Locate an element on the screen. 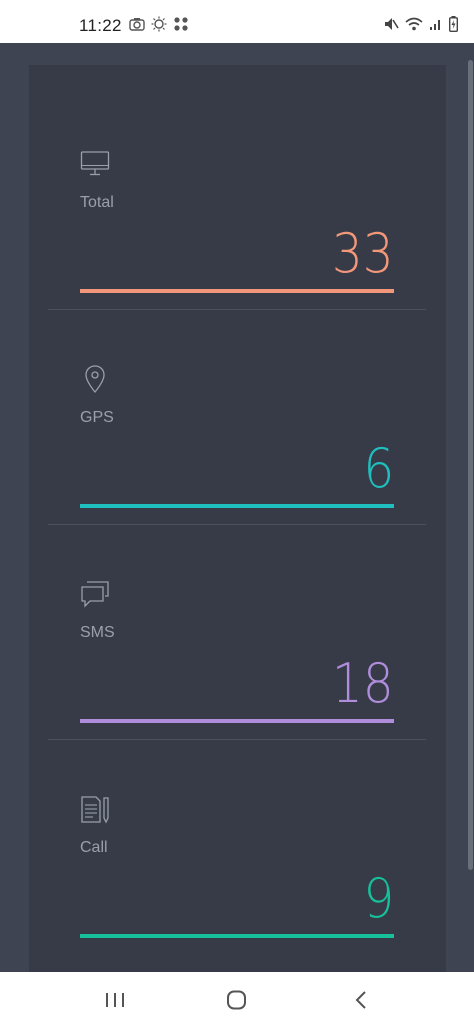 This screenshot has height=1027, width=474. scrollbar is located at coordinates (470, 465).